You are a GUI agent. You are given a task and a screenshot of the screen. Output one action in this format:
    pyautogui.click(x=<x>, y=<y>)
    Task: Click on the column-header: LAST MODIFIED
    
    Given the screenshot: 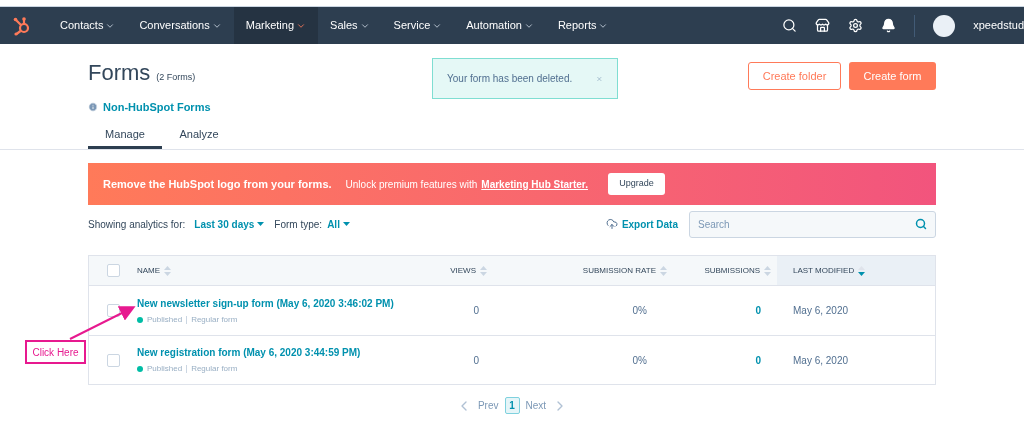 What is the action you would take?
    pyautogui.click(x=856, y=270)
    